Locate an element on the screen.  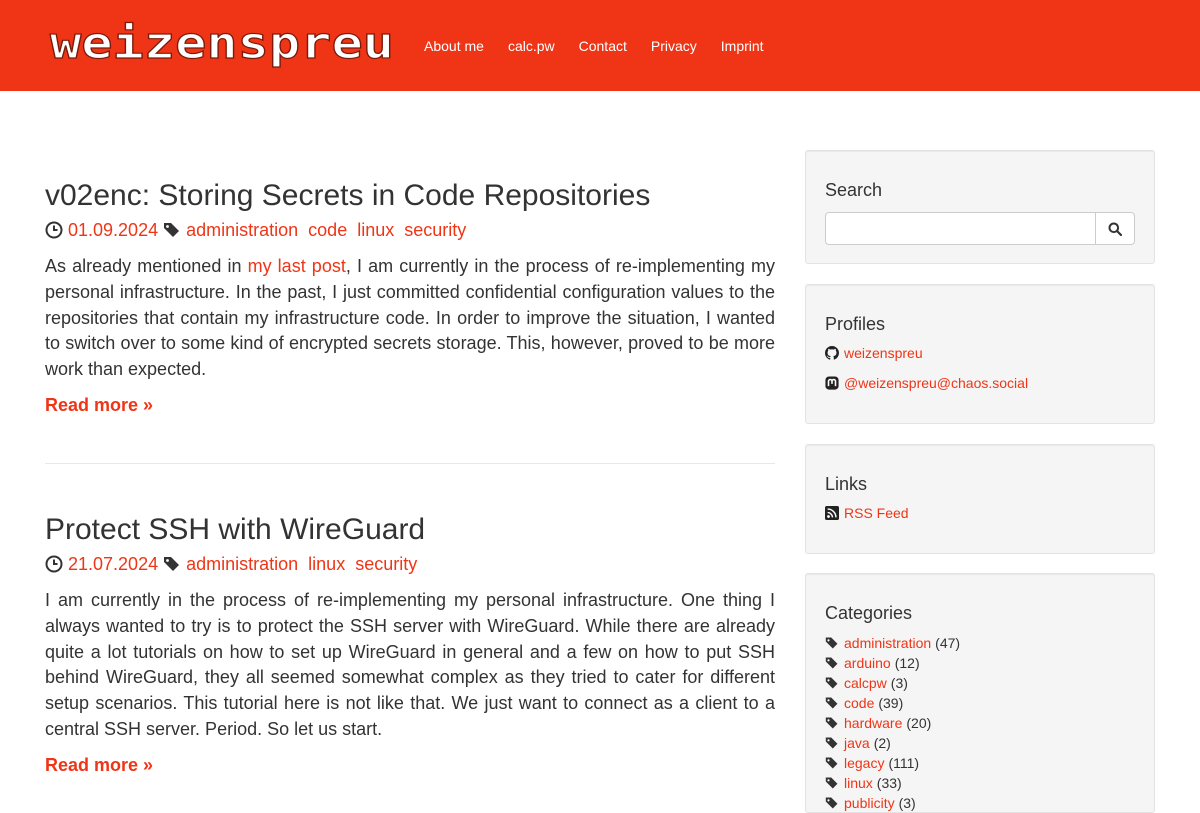
post-date: 21.07.2024 is located at coordinates (113, 564).